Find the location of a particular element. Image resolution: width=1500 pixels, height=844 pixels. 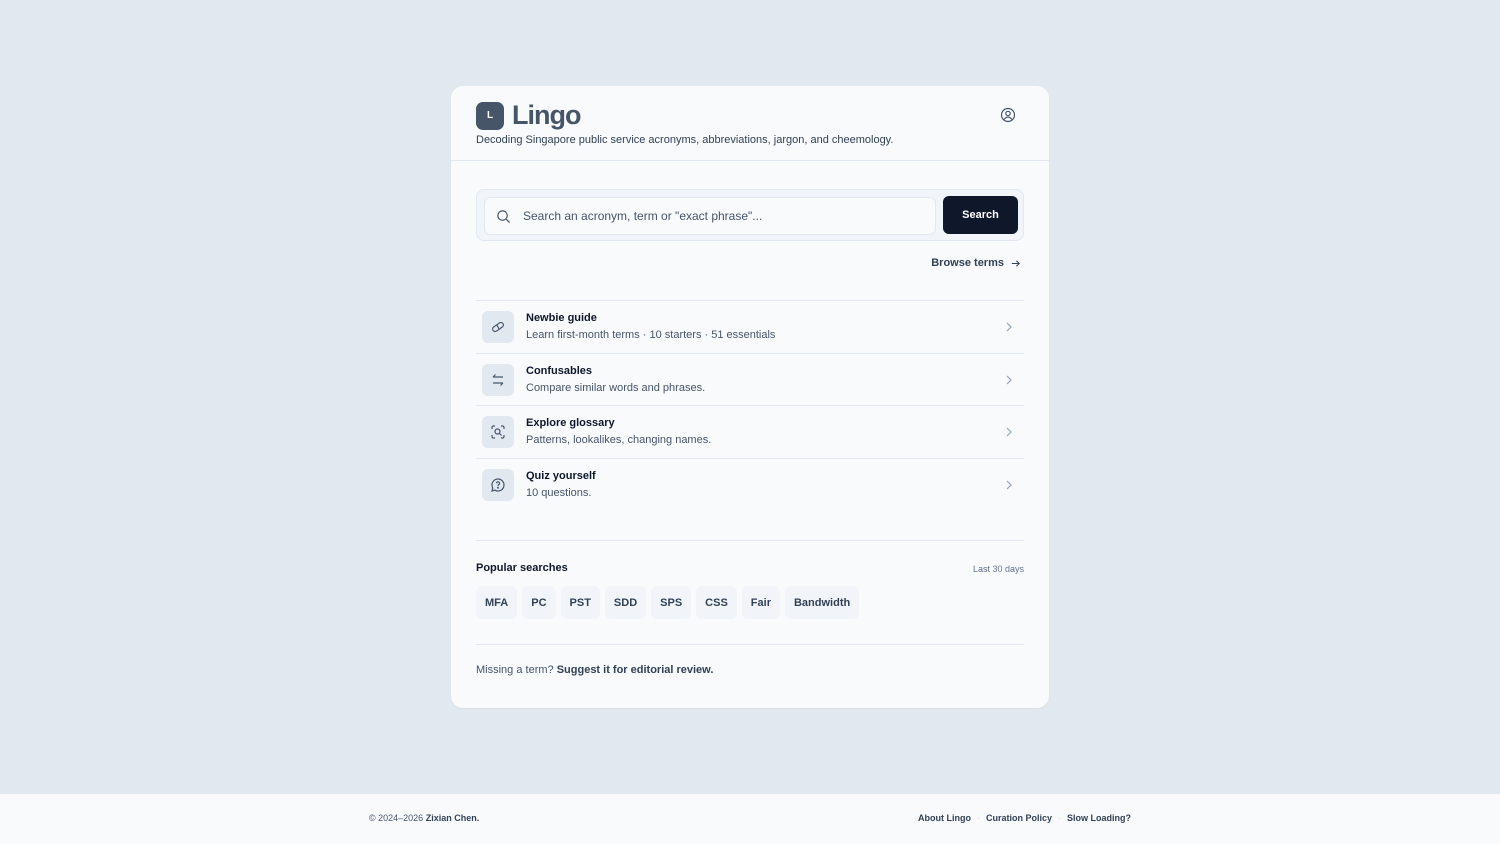

browse-terms-link: Browse terms is located at coordinates (976, 263).